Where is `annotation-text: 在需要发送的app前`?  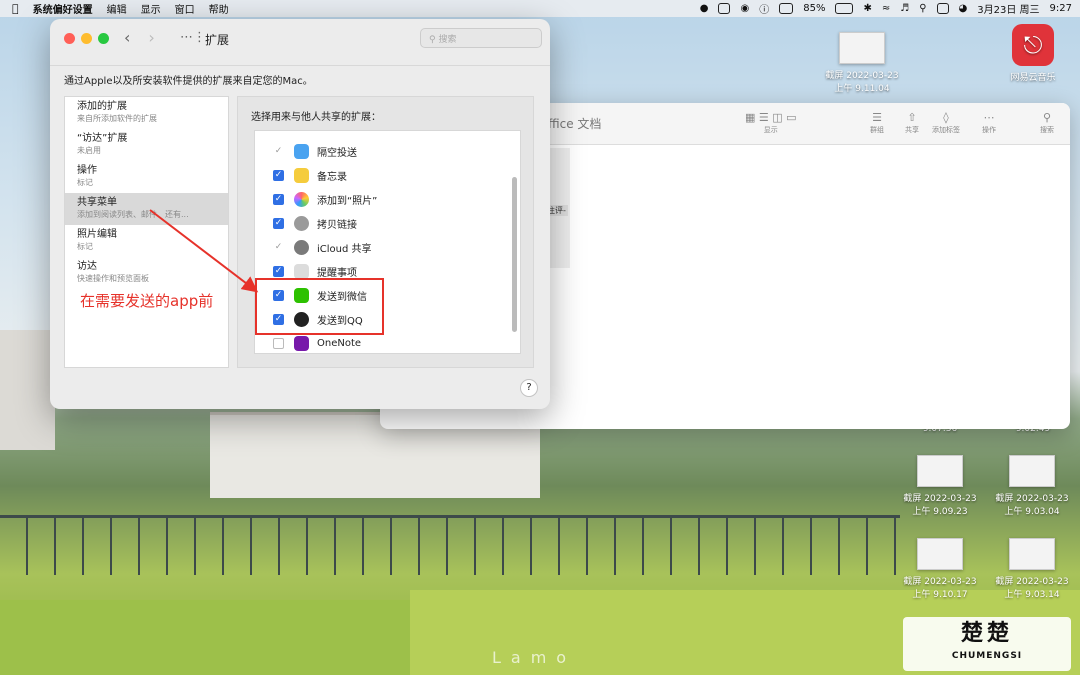 annotation-text: 在需要发送的app前 is located at coordinates (147, 301).